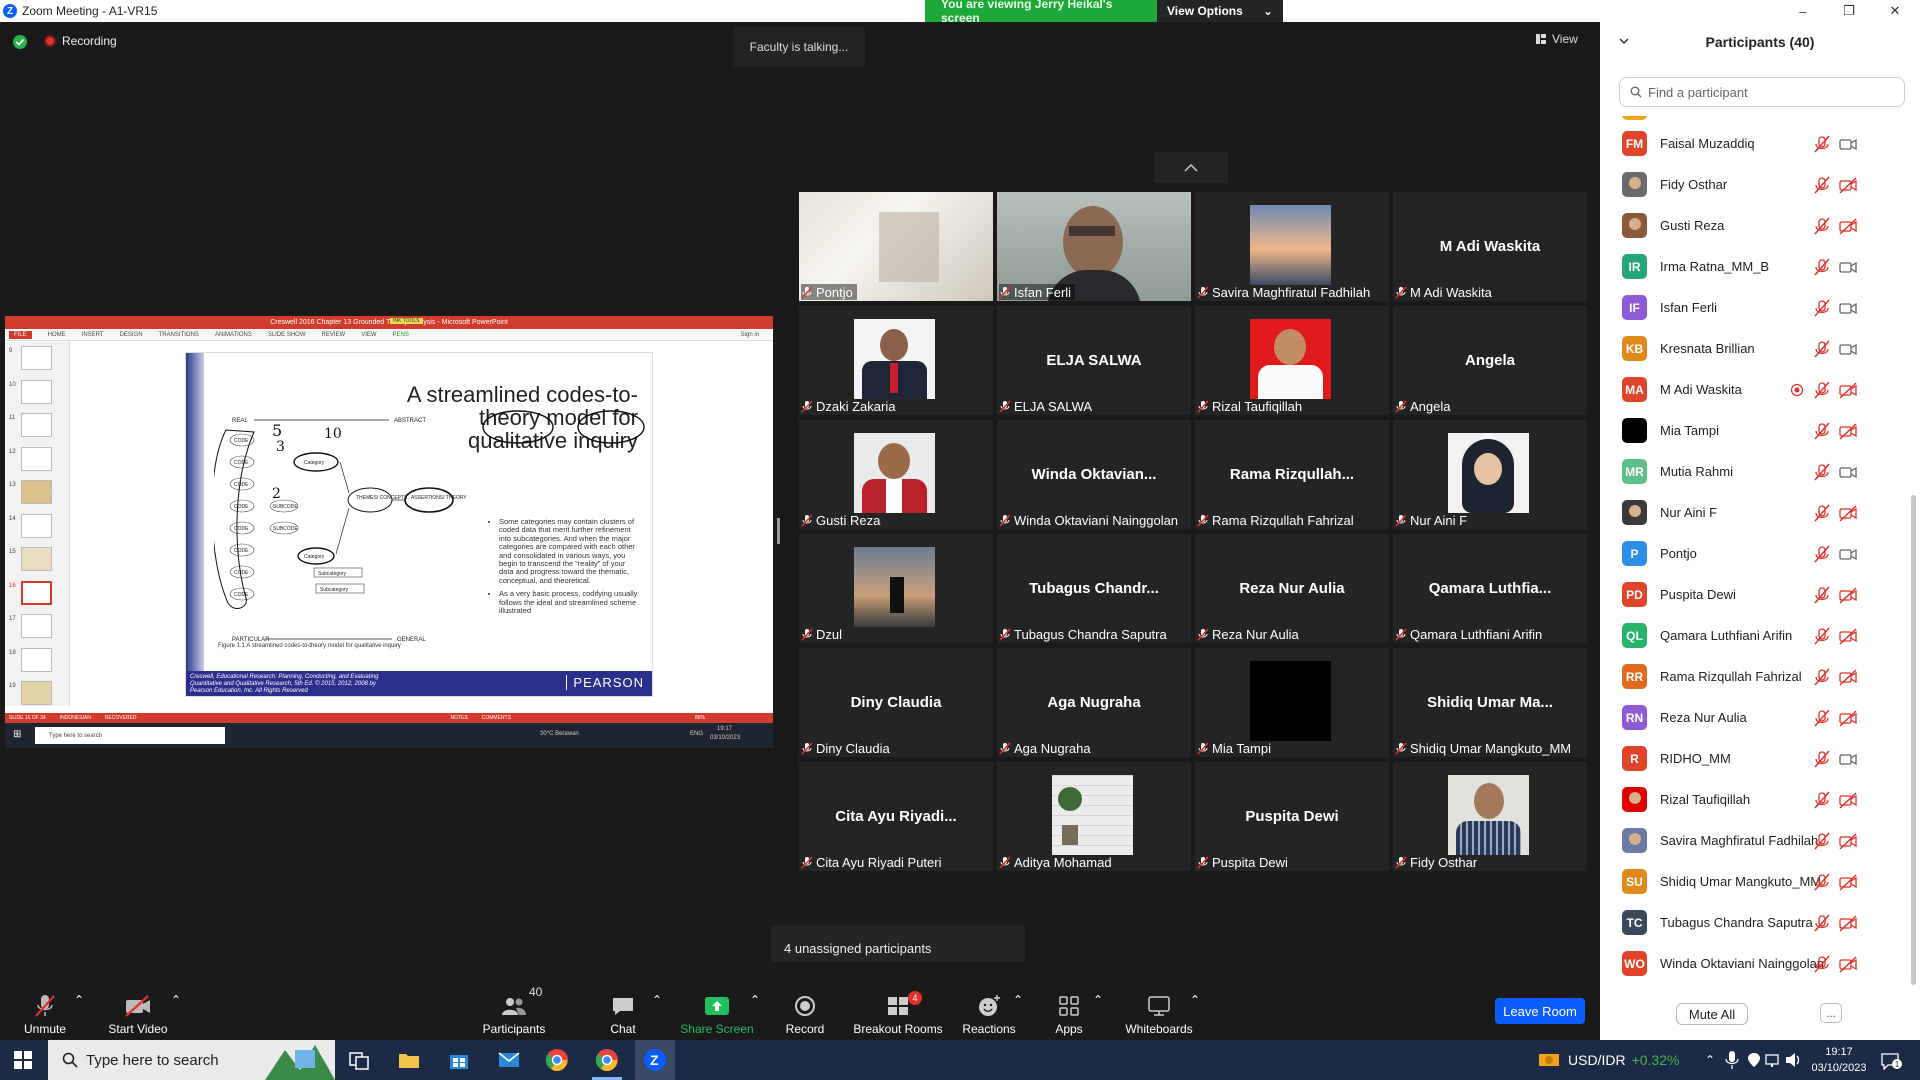  What do you see at coordinates (1094, 246) in the screenshot?
I see `video-tile: Isfan Ferli` at bounding box center [1094, 246].